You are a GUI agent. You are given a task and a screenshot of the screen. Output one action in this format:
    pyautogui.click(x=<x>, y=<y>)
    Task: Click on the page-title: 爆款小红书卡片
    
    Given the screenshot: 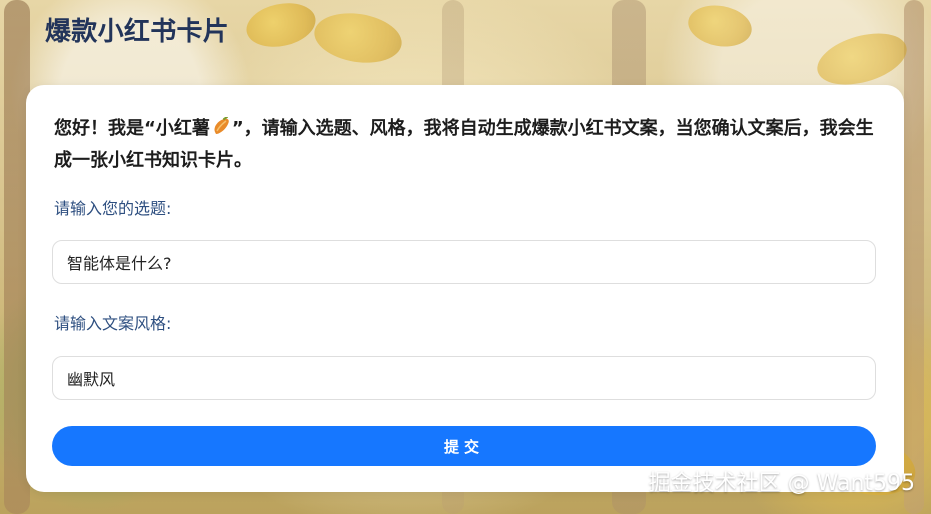 What is the action you would take?
    pyautogui.click(x=137, y=32)
    